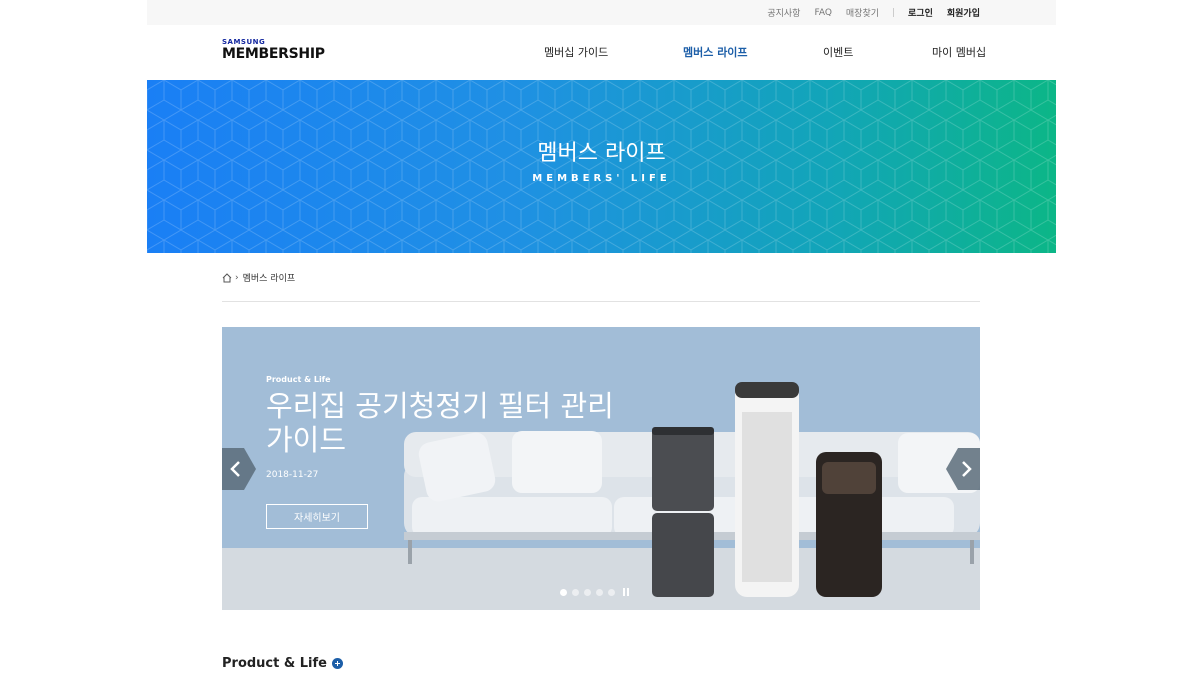 The image size is (1200, 681). I want to click on air-purifier-tall, so click(767, 489).